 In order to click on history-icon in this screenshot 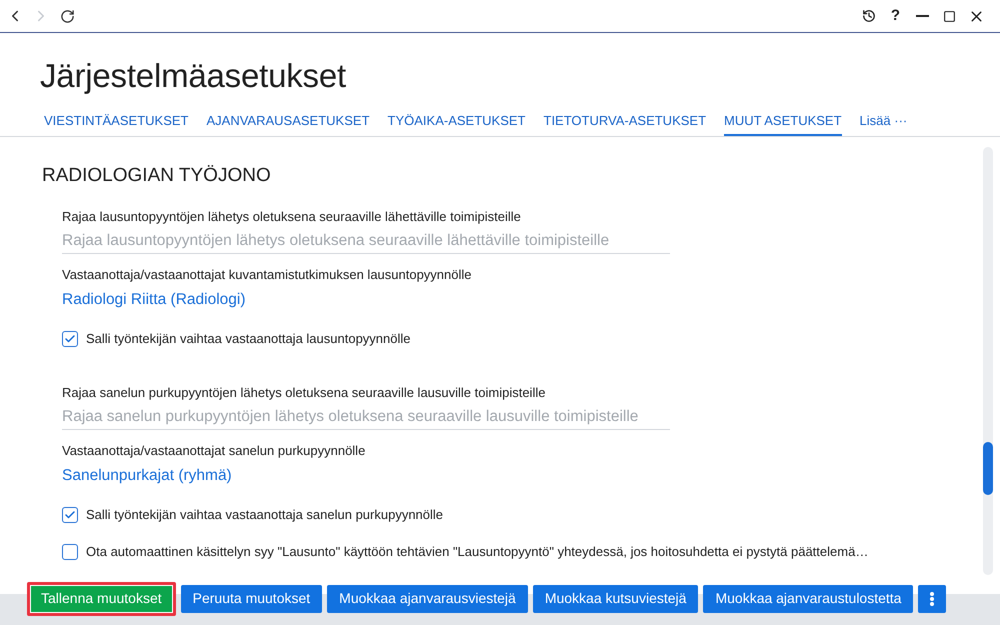, I will do `click(869, 16)`.